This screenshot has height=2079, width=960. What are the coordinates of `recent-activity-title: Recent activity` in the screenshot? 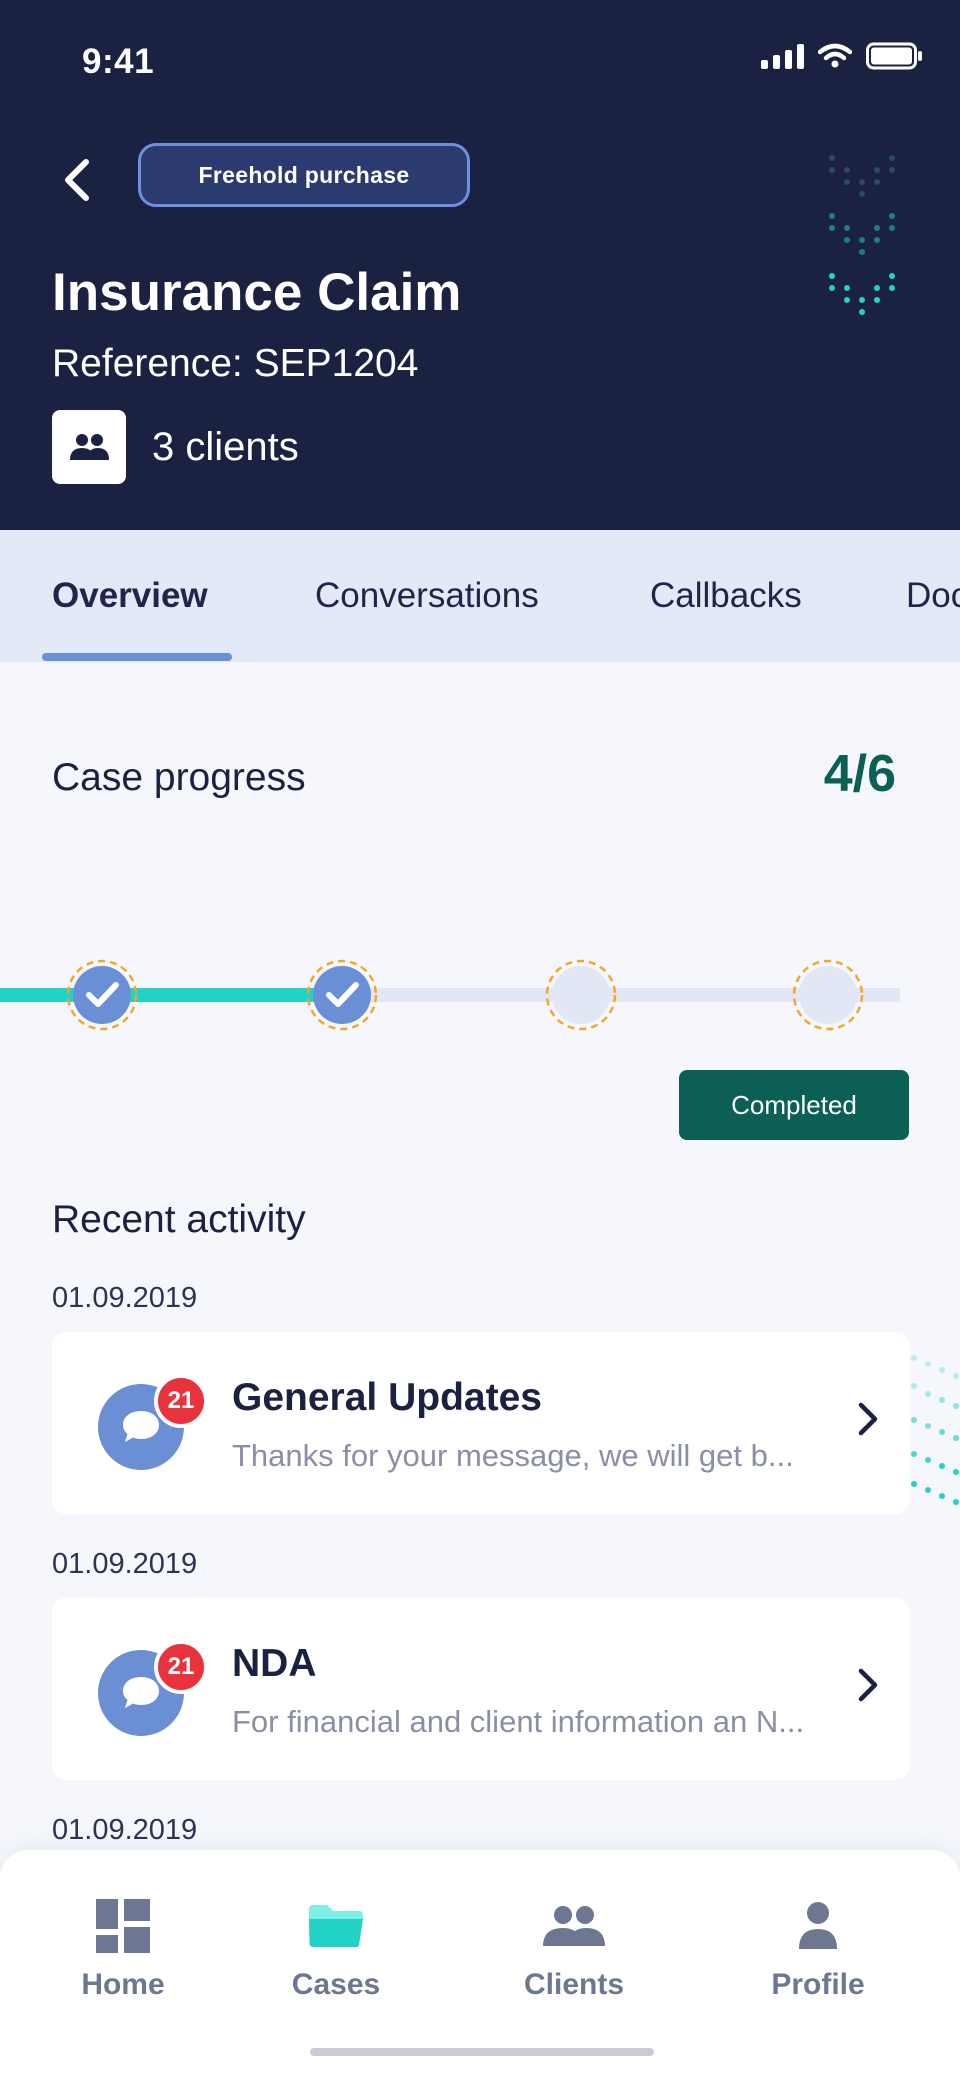 It's located at (179, 1219).